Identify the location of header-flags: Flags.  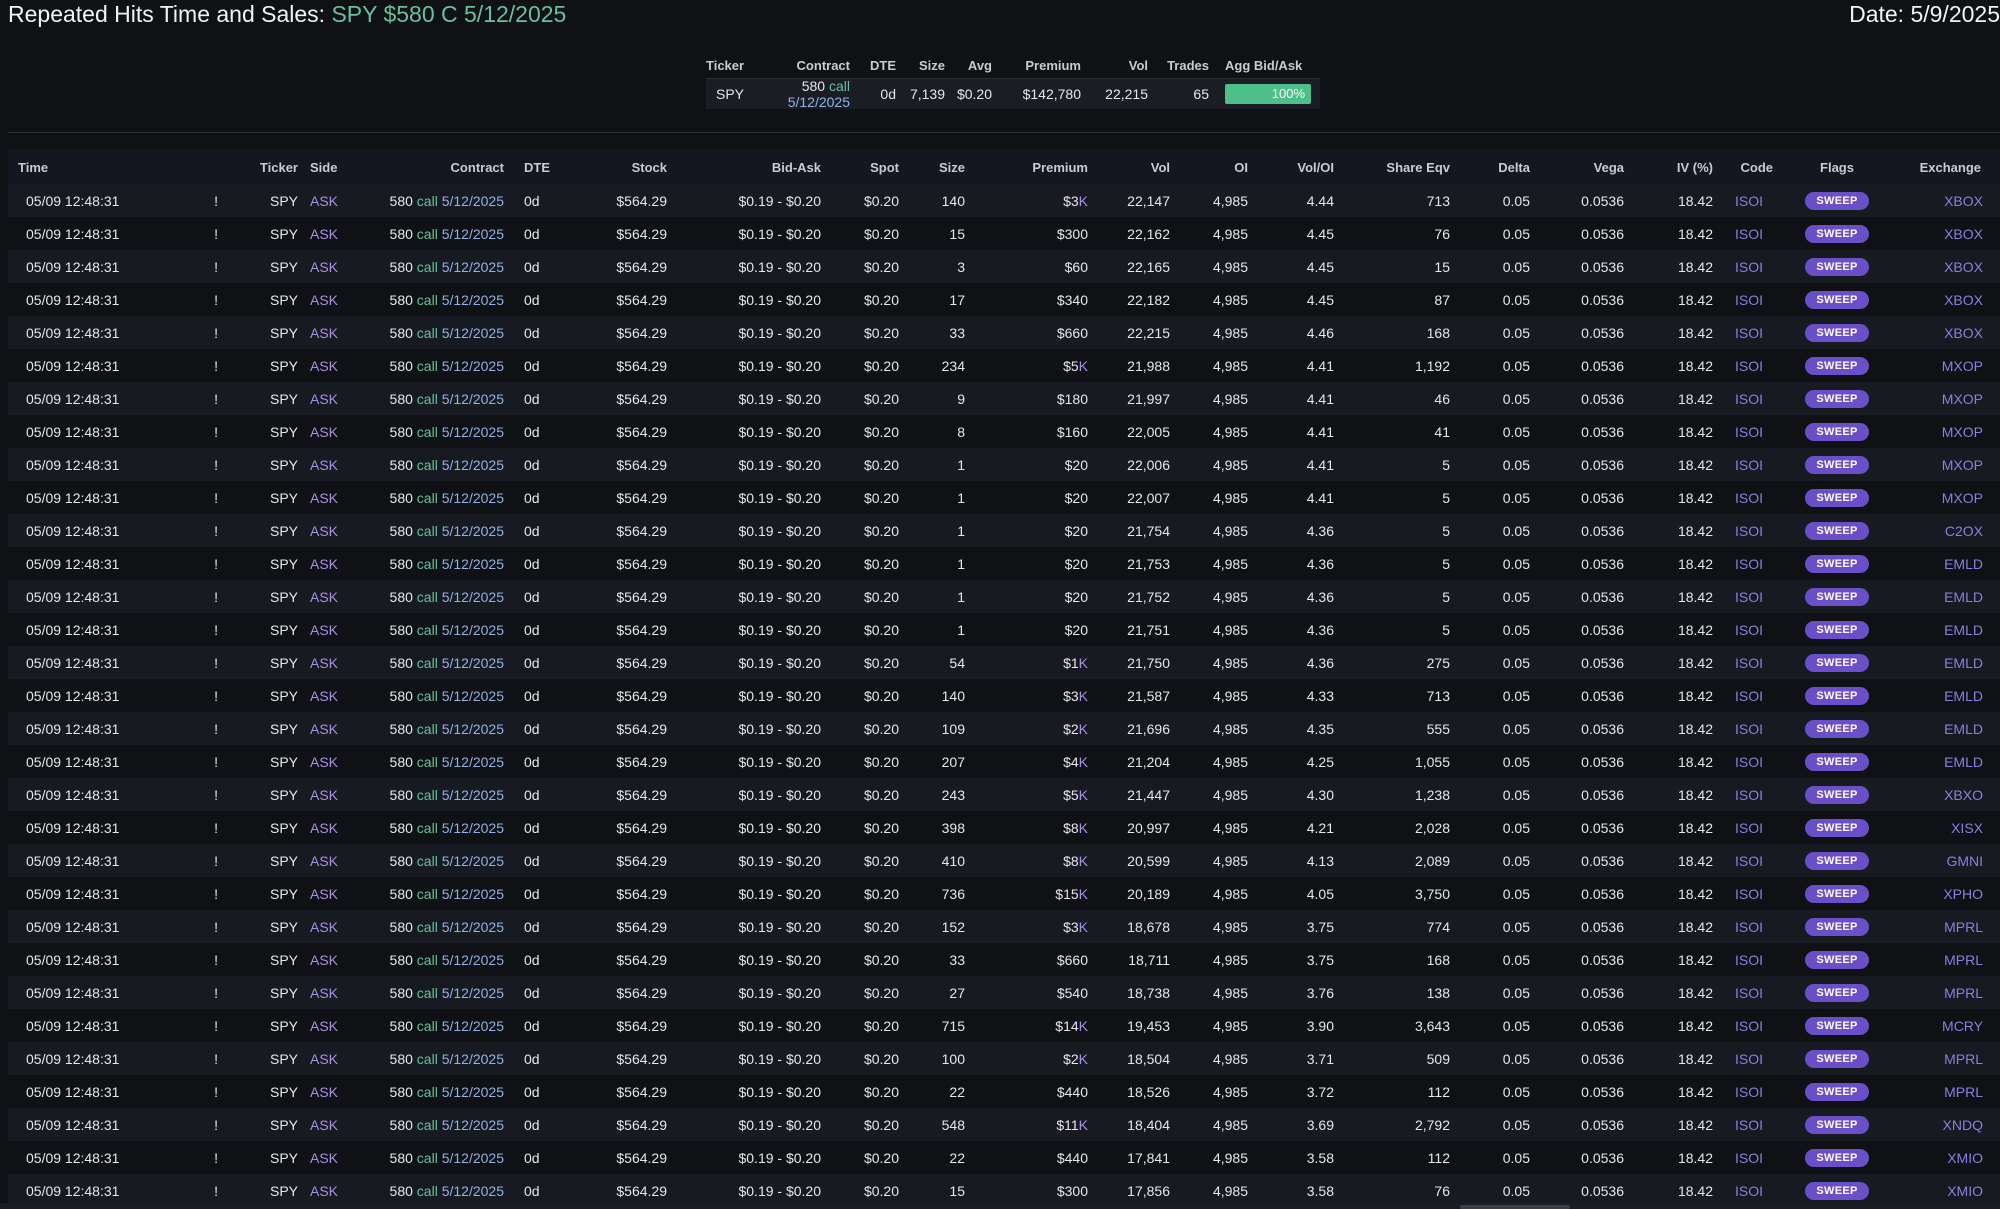
(1837, 167).